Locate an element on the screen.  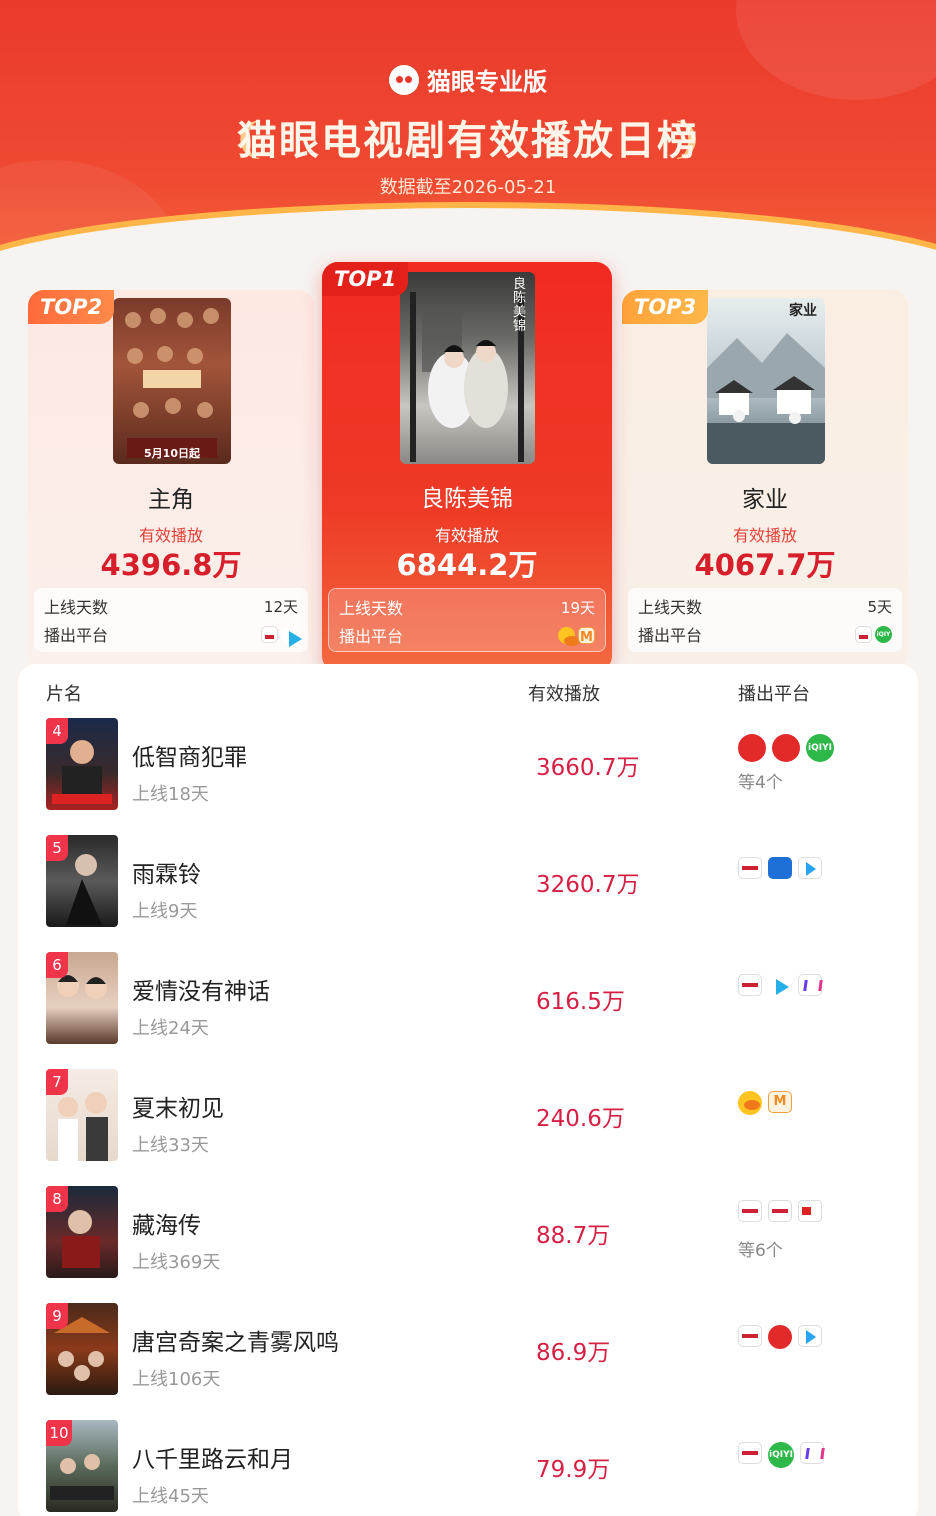
table-row: 6 爱情没有神话 上线24天 616.5万 is located at coordinates (468, 1010).